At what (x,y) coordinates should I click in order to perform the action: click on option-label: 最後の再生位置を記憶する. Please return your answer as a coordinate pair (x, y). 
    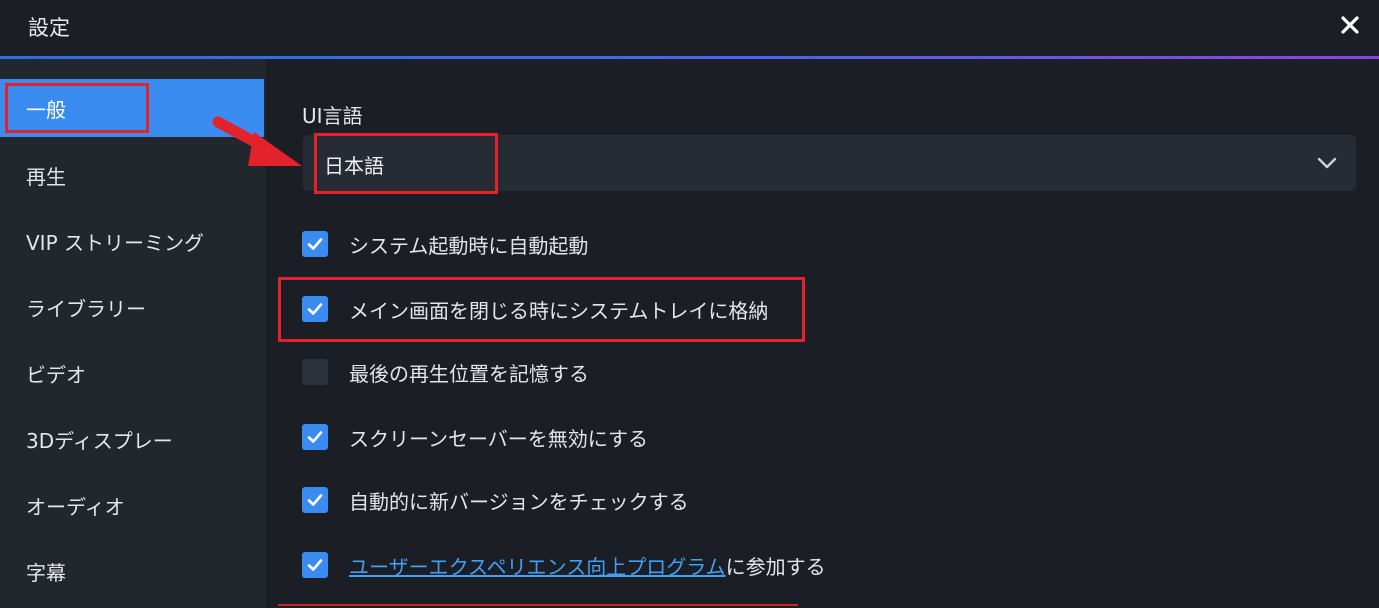
    Looking at the image, I should click on (469, 373).